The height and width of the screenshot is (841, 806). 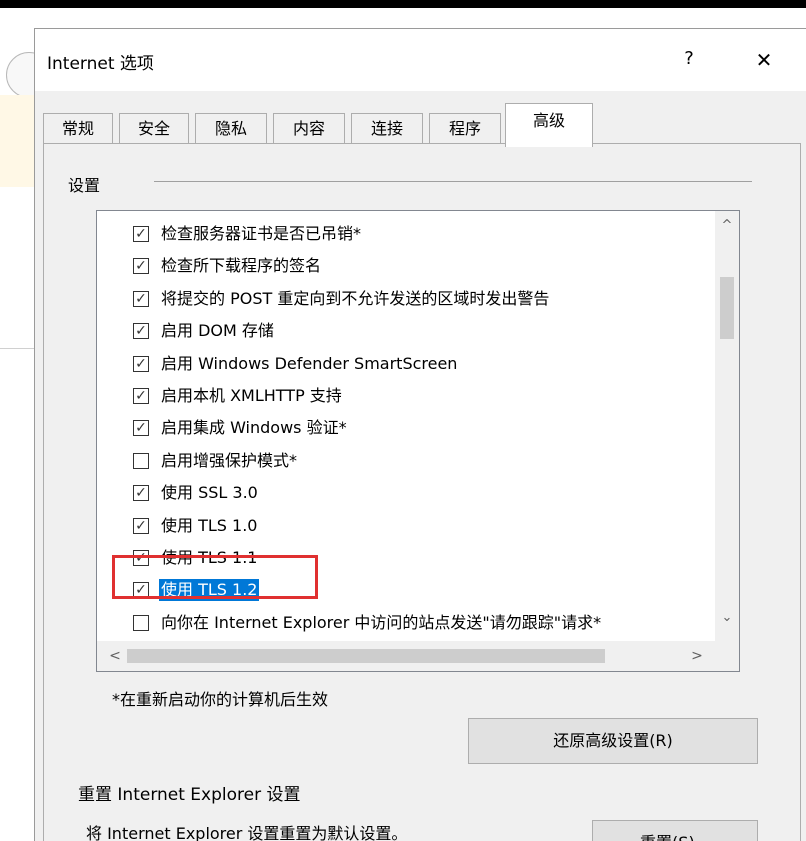 I want to click on tab-content: 内容, so click(x=309, y=129).